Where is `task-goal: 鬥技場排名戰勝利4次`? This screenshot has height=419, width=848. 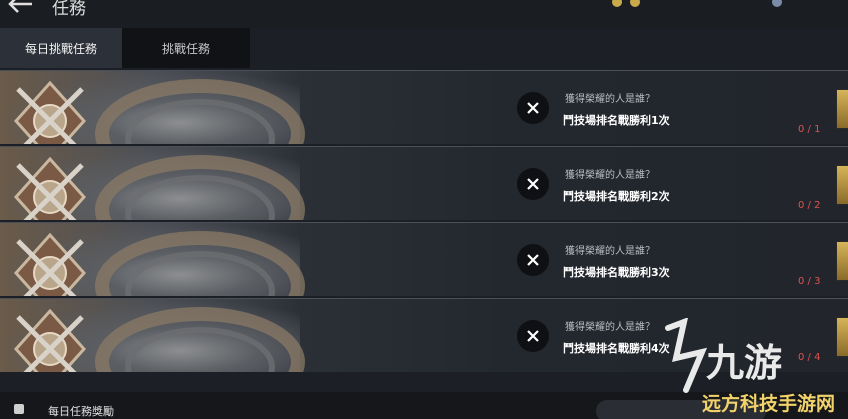
task-goal: 鬥技場排名戰勝利4次 is located at coordinates (616, 348).